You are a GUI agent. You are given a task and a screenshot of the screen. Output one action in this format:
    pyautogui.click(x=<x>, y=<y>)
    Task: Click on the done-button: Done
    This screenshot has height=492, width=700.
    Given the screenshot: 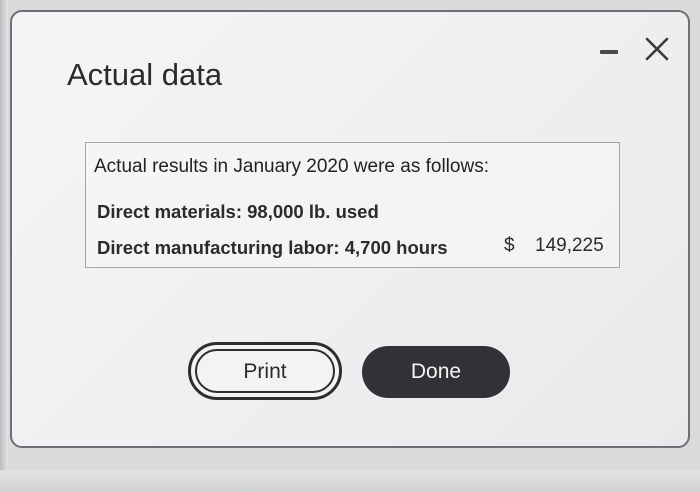 What is the action you would take?
    pyautogui.click(x=436, y=372)
    